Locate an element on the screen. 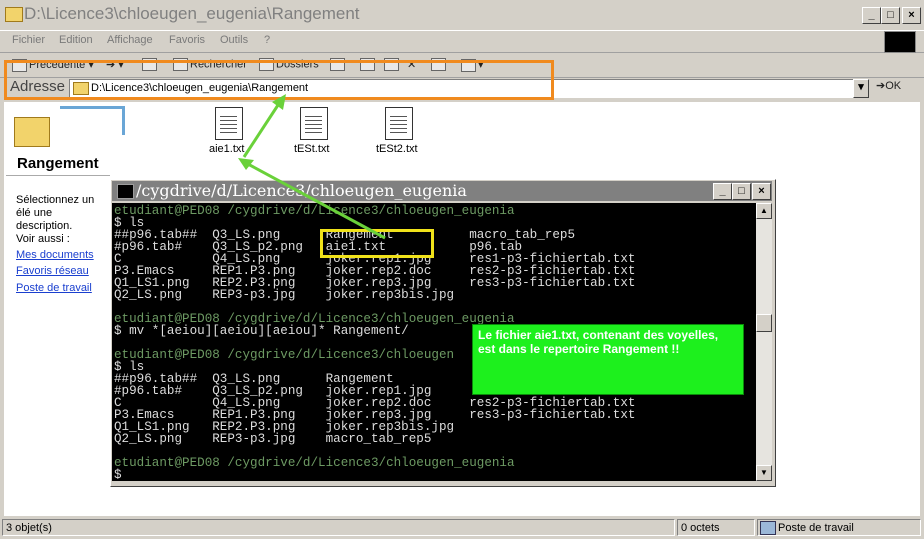 Image resolution: width=924 pixels, height=539 pixels. arrow-head-file is located at coordinates (246, 164).